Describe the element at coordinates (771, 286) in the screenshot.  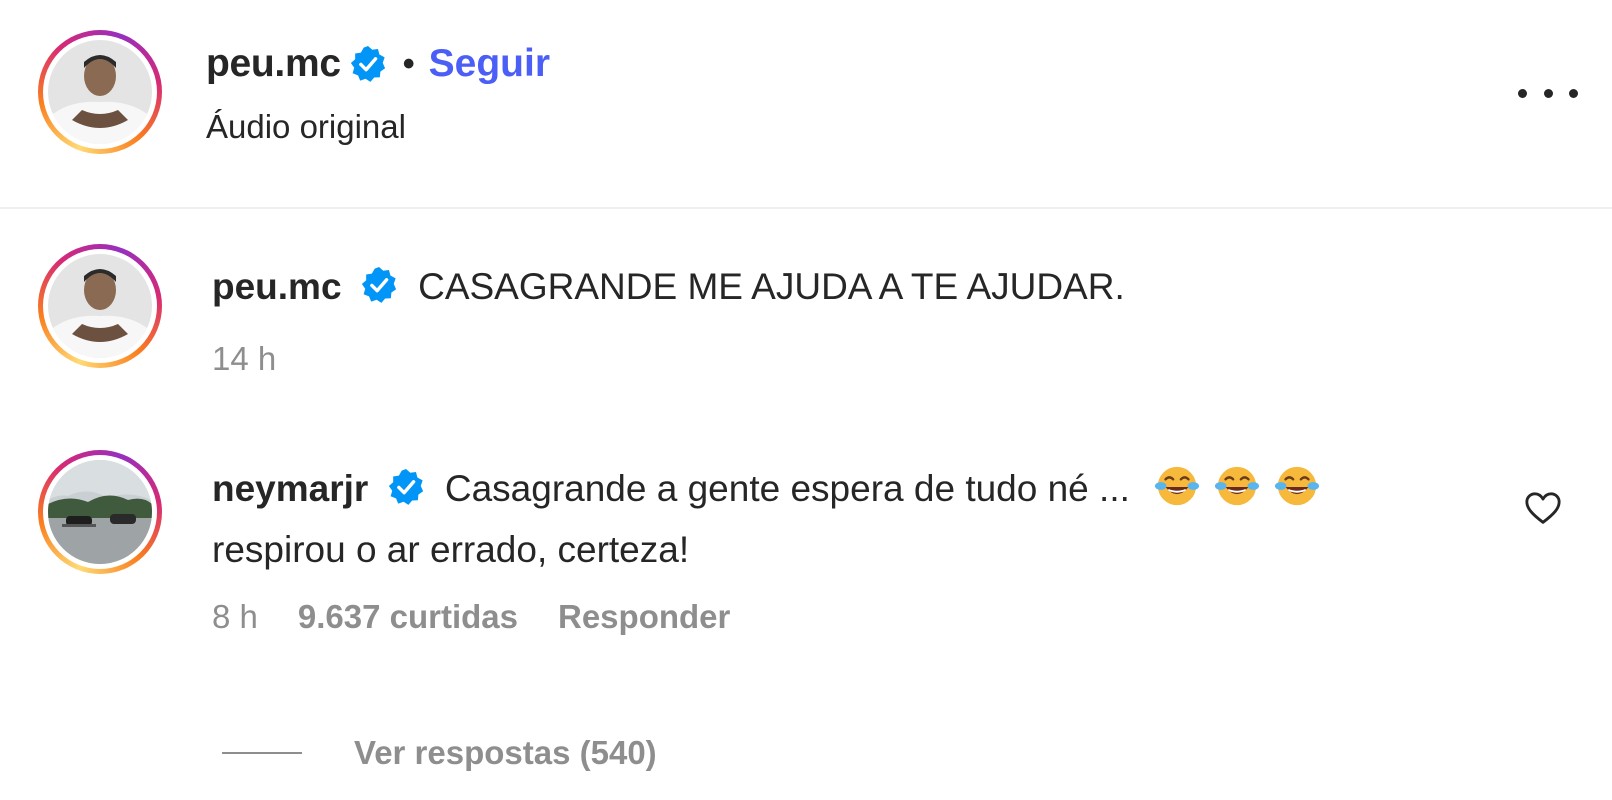
I see `comment-text: CASAGRANDE ME AJUDA A TE AJUDAR.` at that location.